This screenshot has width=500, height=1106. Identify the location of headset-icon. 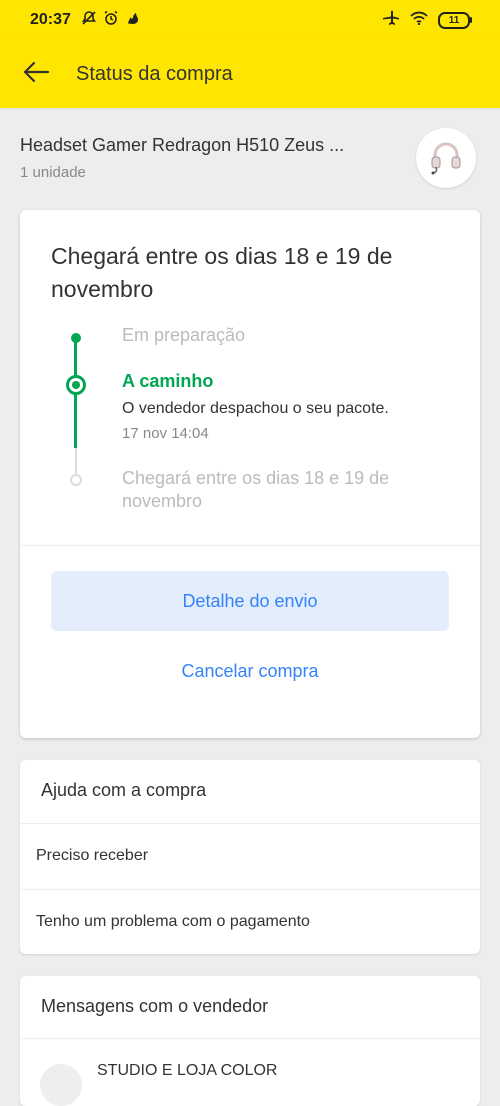
(446, 158).